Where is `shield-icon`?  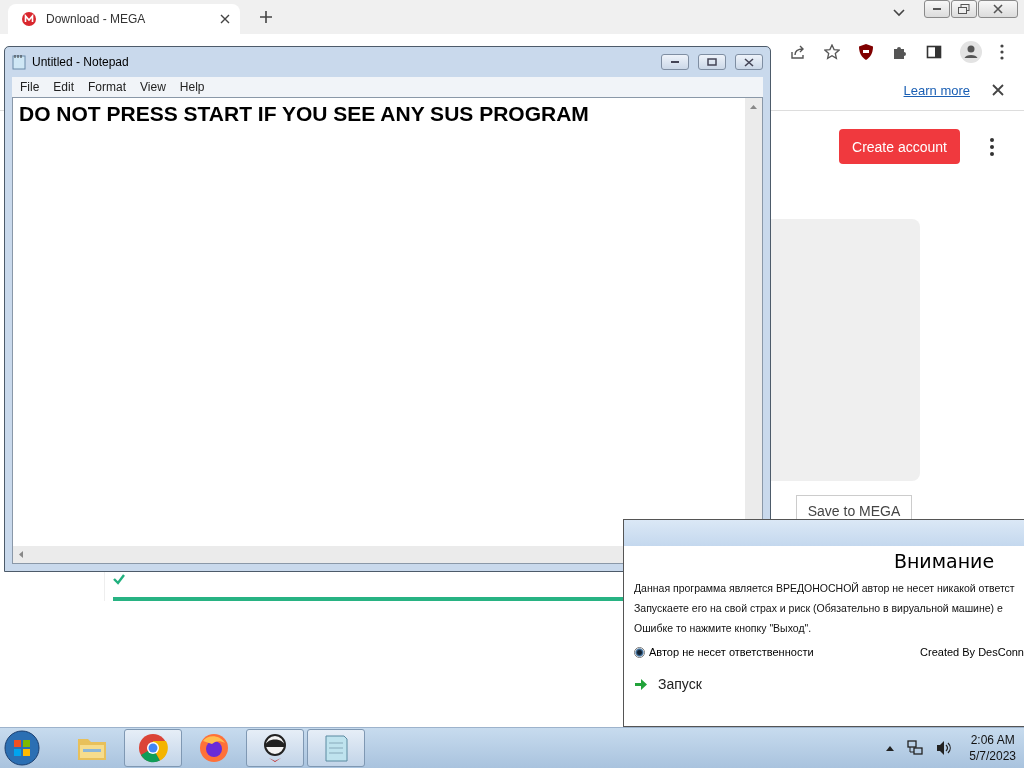
shield-icon is located at coordinates (866, 52).